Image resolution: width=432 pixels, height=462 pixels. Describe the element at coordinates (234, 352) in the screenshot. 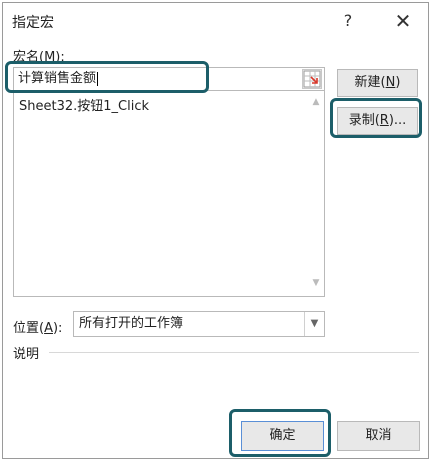

I see `description-divider` at that location.